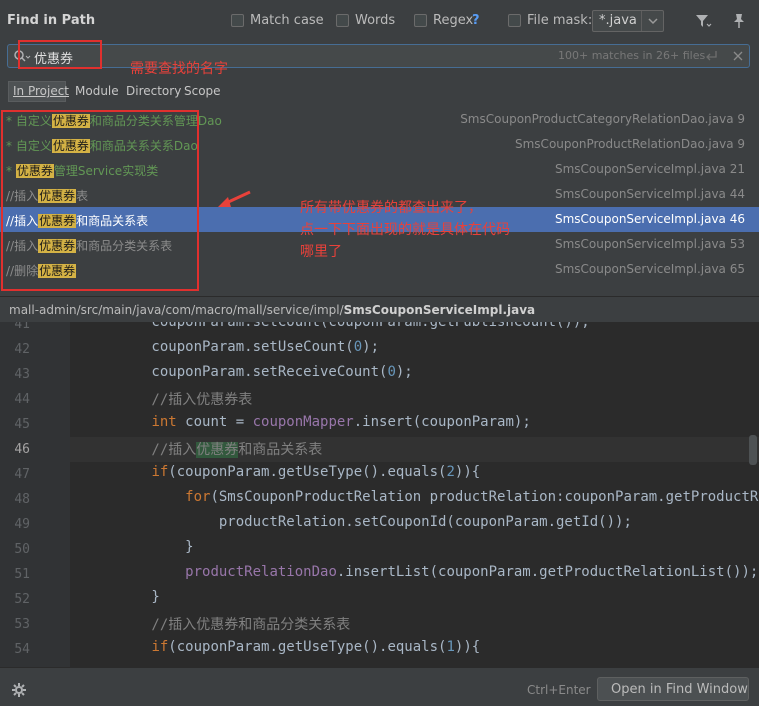  Describe the element at coordinates (453, 20) in the screenshot. I see `regex-label: Regex` at that location.